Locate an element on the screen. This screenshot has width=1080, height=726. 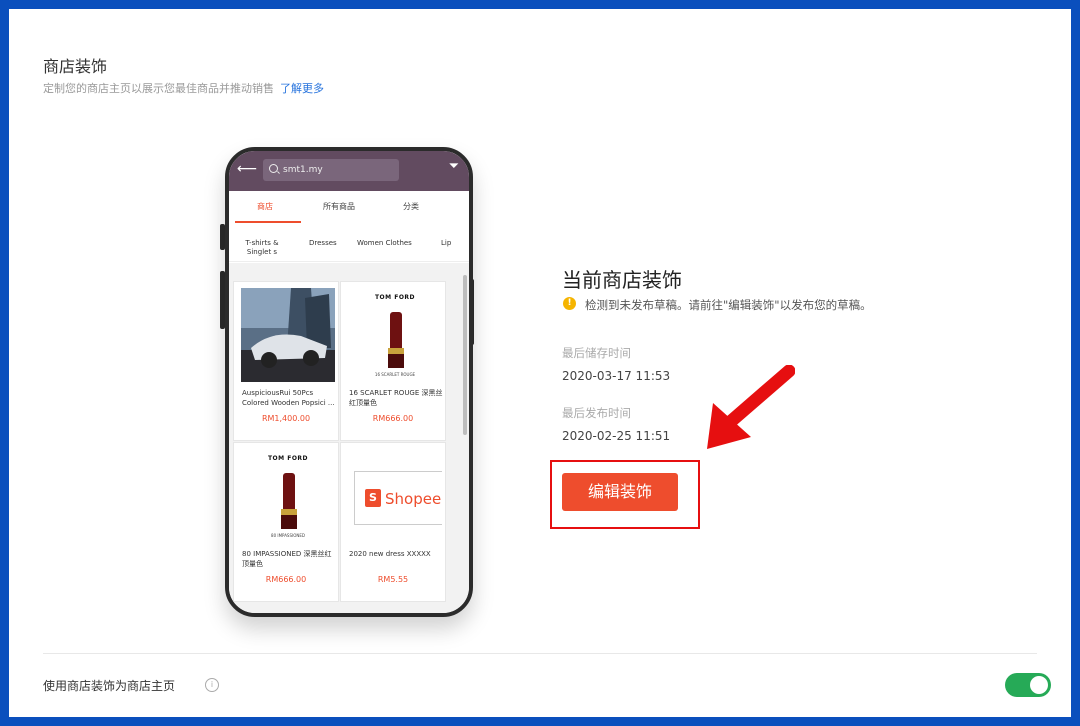
last-published-value: 2020-02-25 11:51 is located at coordinates (616, 436).